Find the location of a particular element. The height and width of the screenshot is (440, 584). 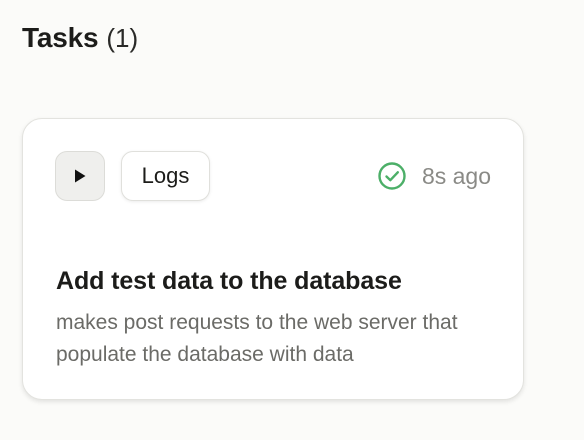

task-status: 8s ago is located at coordinates (434, 176).